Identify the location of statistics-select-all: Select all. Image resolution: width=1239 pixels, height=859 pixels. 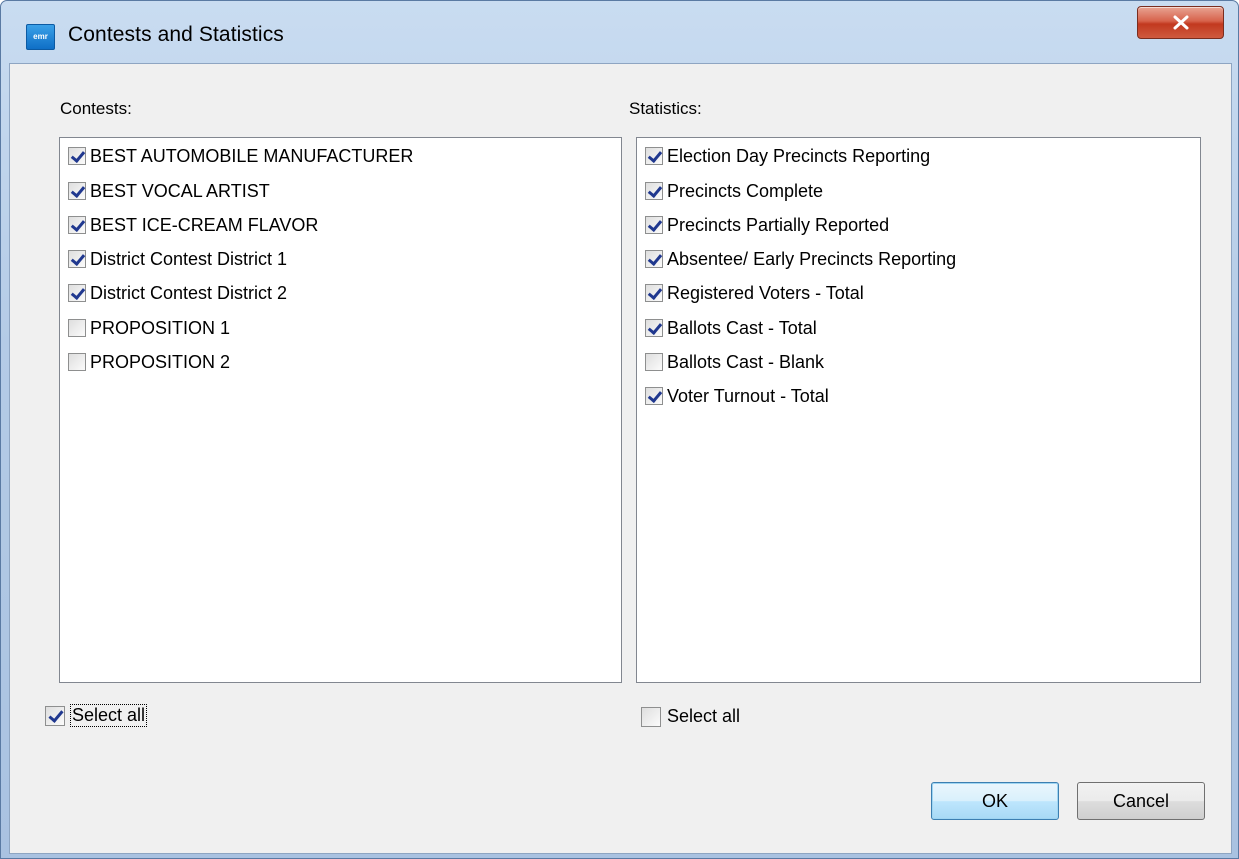
(690, 716).